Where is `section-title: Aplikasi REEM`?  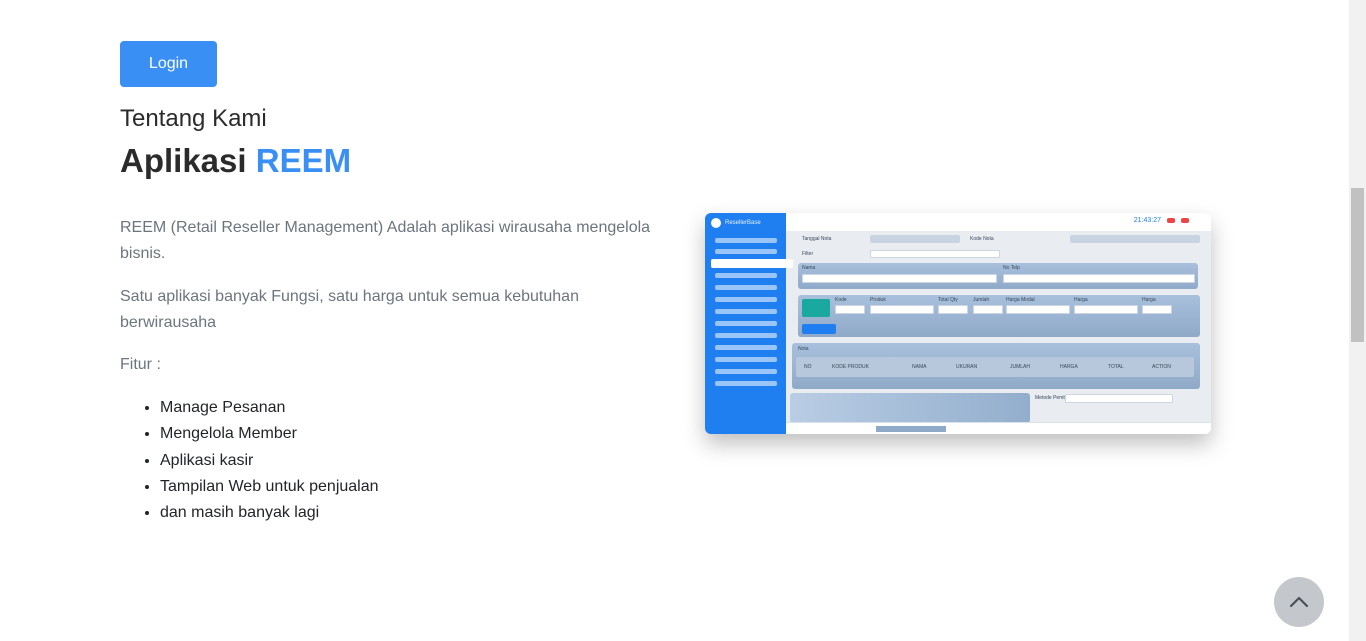 section-title: Aplikasi REEM is located at coordinates (235, 161).